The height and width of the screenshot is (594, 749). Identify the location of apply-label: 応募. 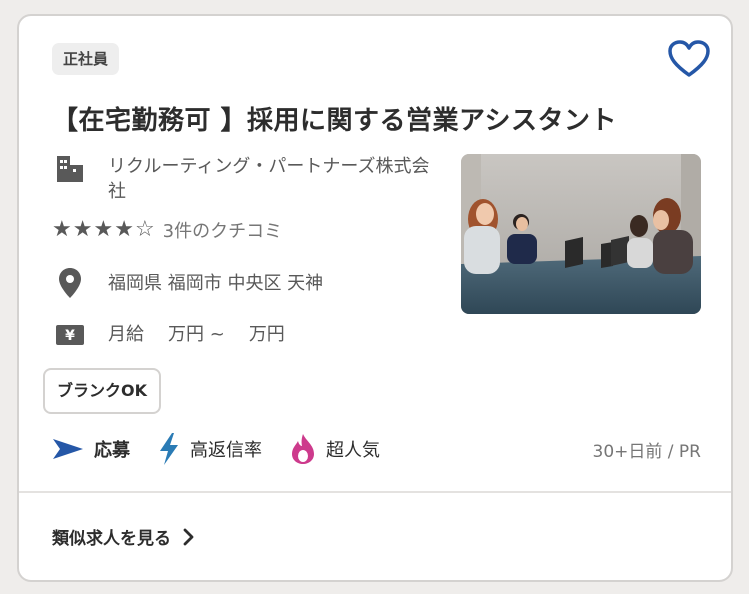
(112, 450).